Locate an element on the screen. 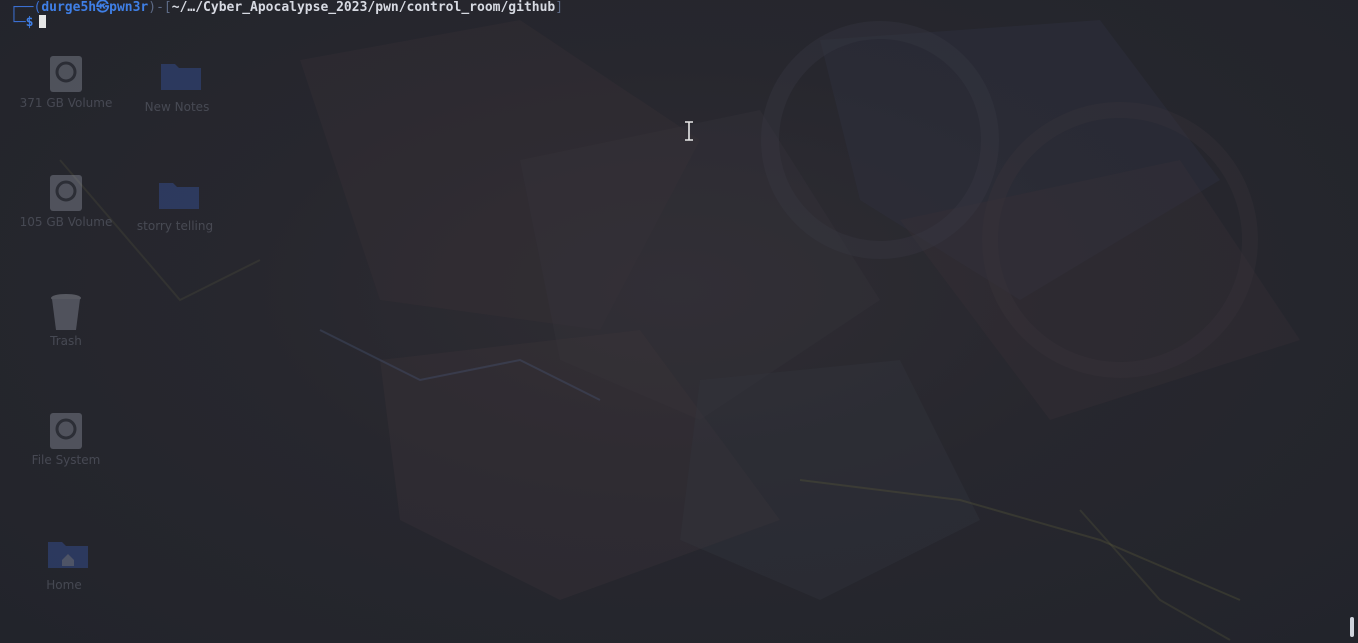  prompt-frame-top: ┌──( is located at coordinates (26, 7).